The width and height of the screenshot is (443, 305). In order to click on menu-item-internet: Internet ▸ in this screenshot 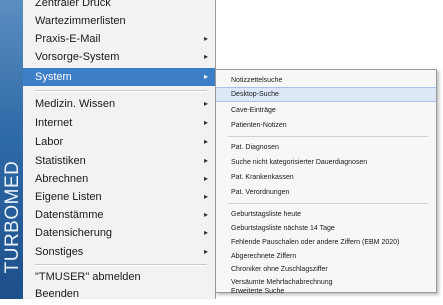, I will do `click(119, 123)`.